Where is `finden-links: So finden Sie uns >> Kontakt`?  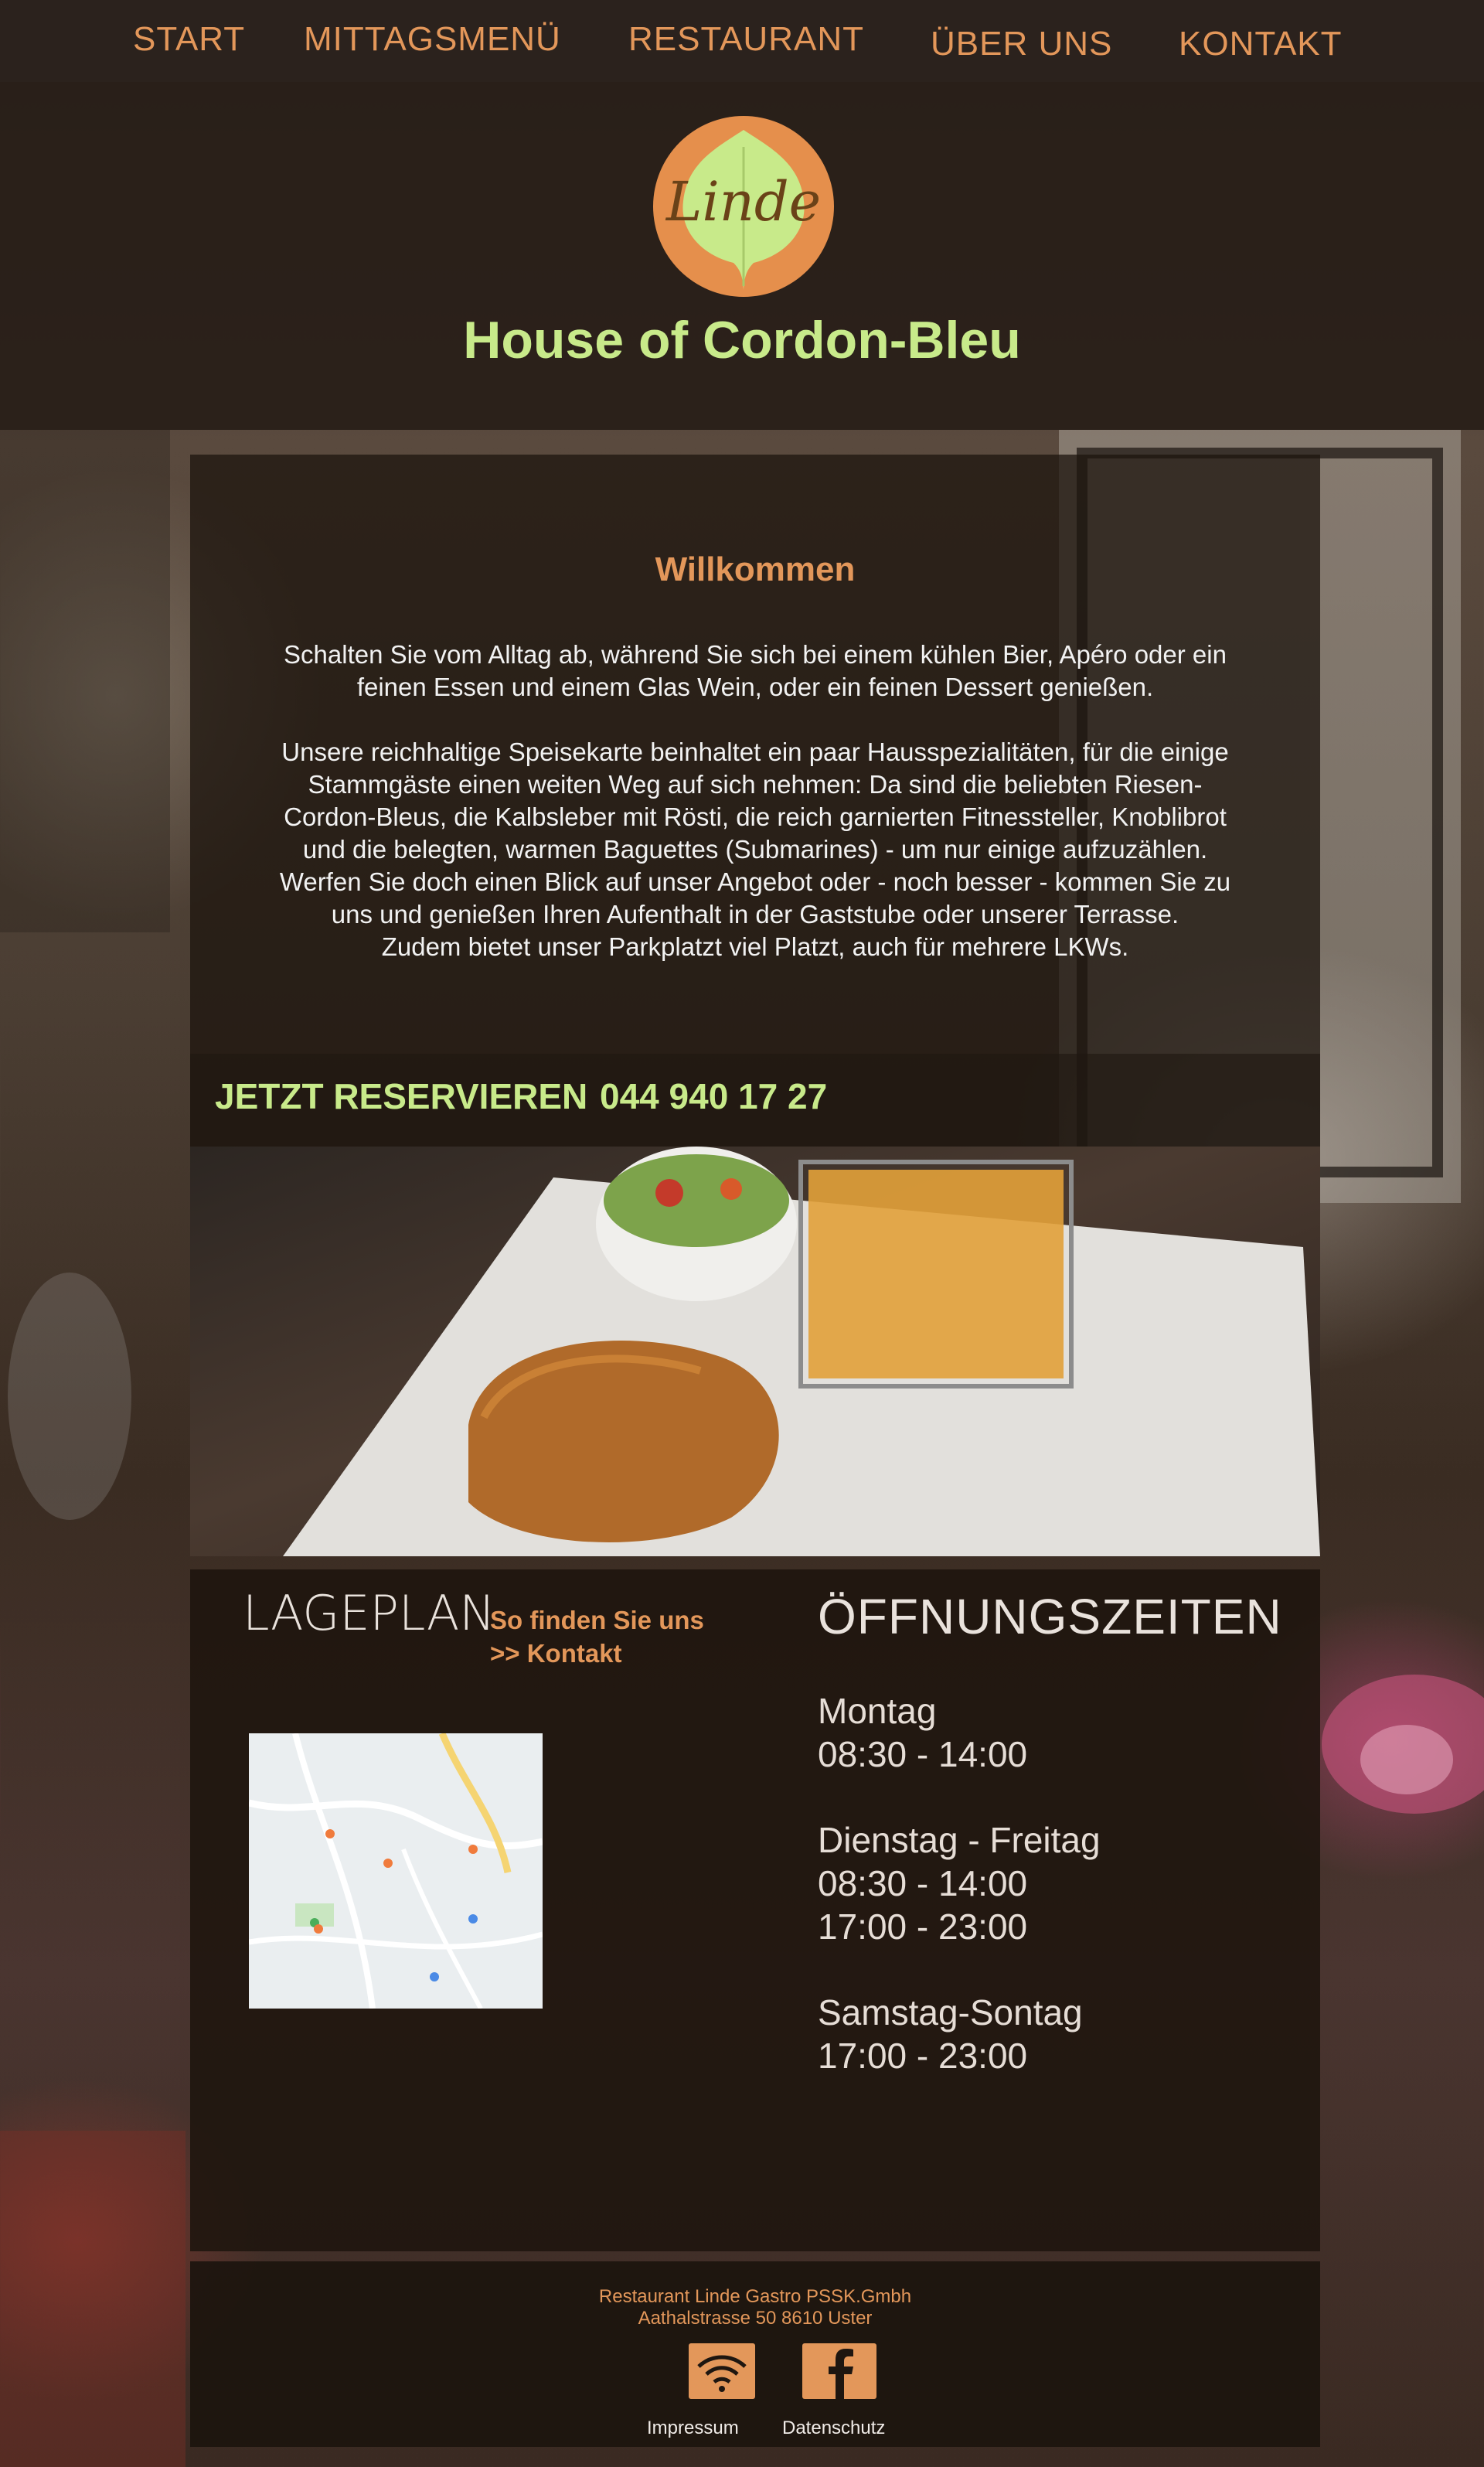
finden-links: So finden Sie uns >> Kontakt is located at coordinates (597, 1636).